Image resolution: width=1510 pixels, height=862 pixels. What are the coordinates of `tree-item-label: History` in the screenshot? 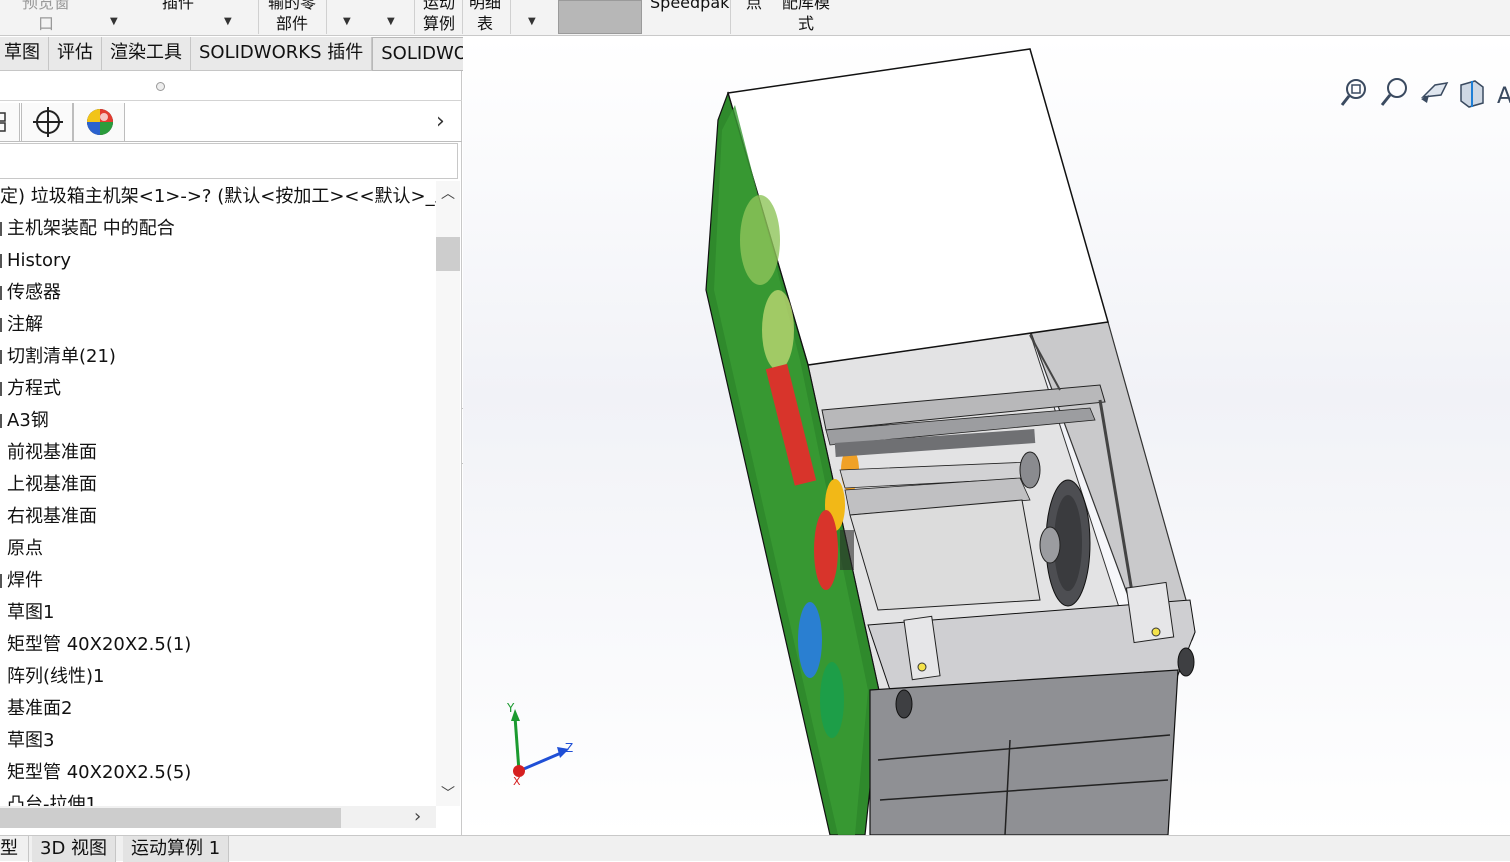 It's located at (39, 260).